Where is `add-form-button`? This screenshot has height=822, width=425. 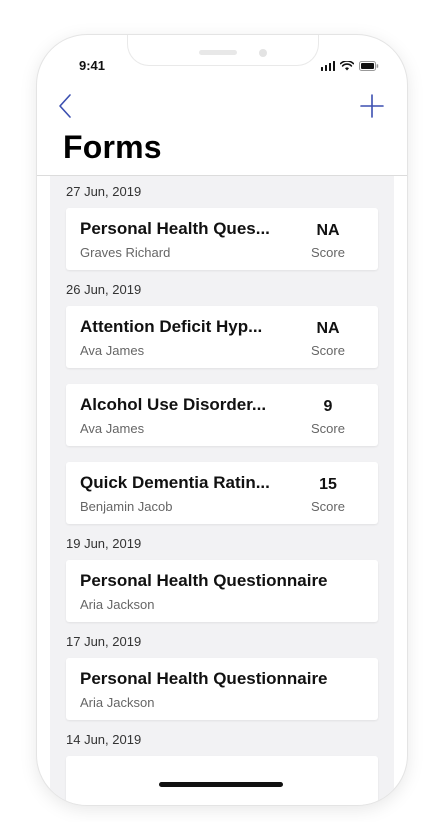
add-form-button is located at coordinates (372, 106).